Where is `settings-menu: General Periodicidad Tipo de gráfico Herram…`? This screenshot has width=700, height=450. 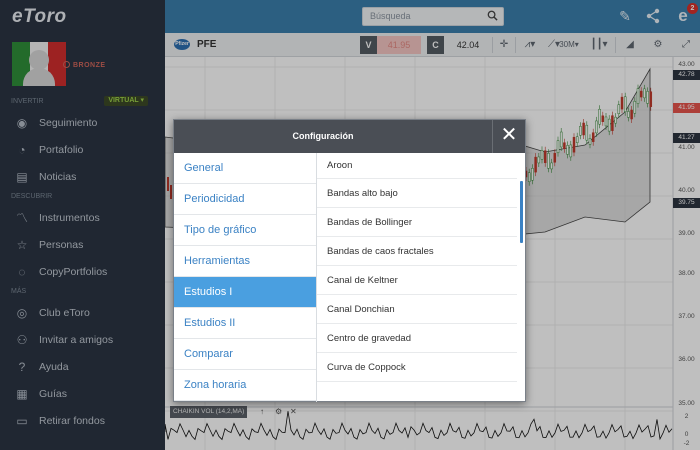 settings-menu: General Periodicidad Tipo de gráfico Herram… is located at coordinates (245, 277).